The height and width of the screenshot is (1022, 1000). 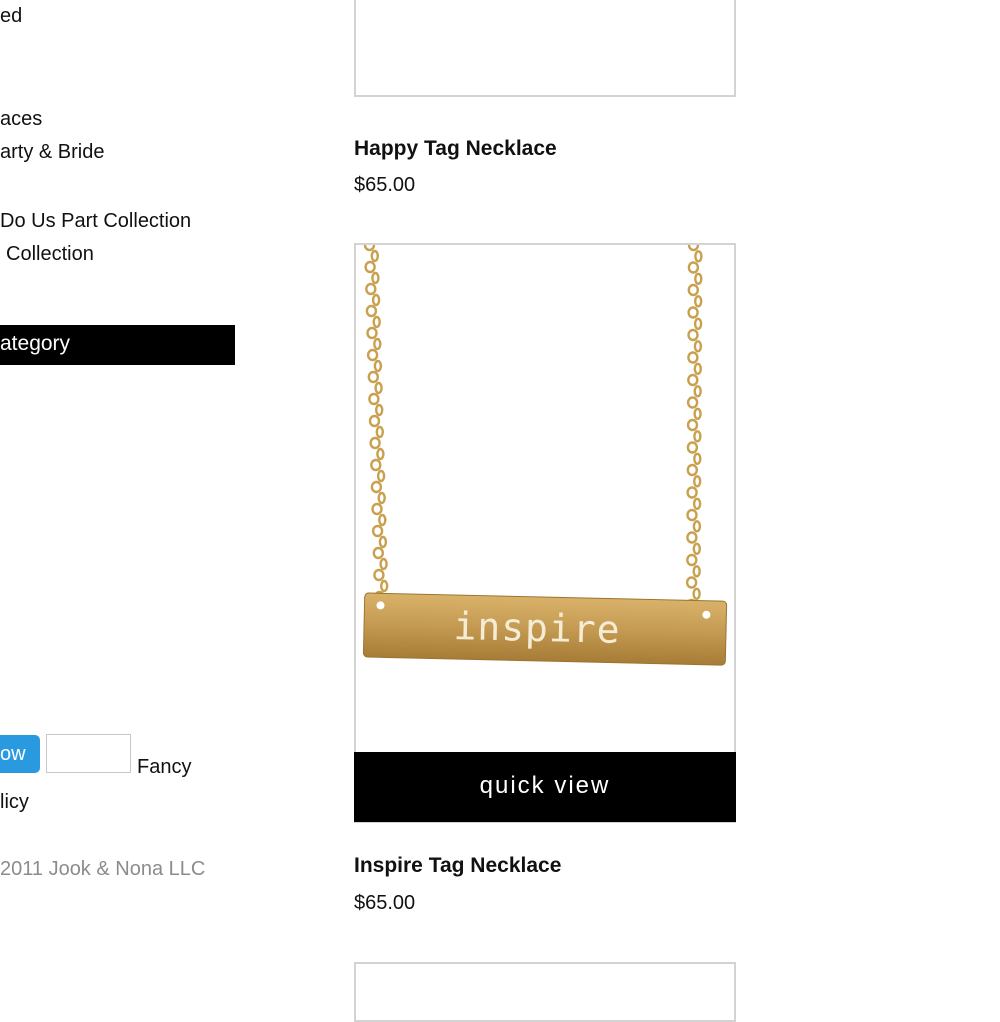 What do you see at coordinates (11, 16) in the screenshot?
I see `sidebar-link-1: ed` at bounding box center [11, 16].